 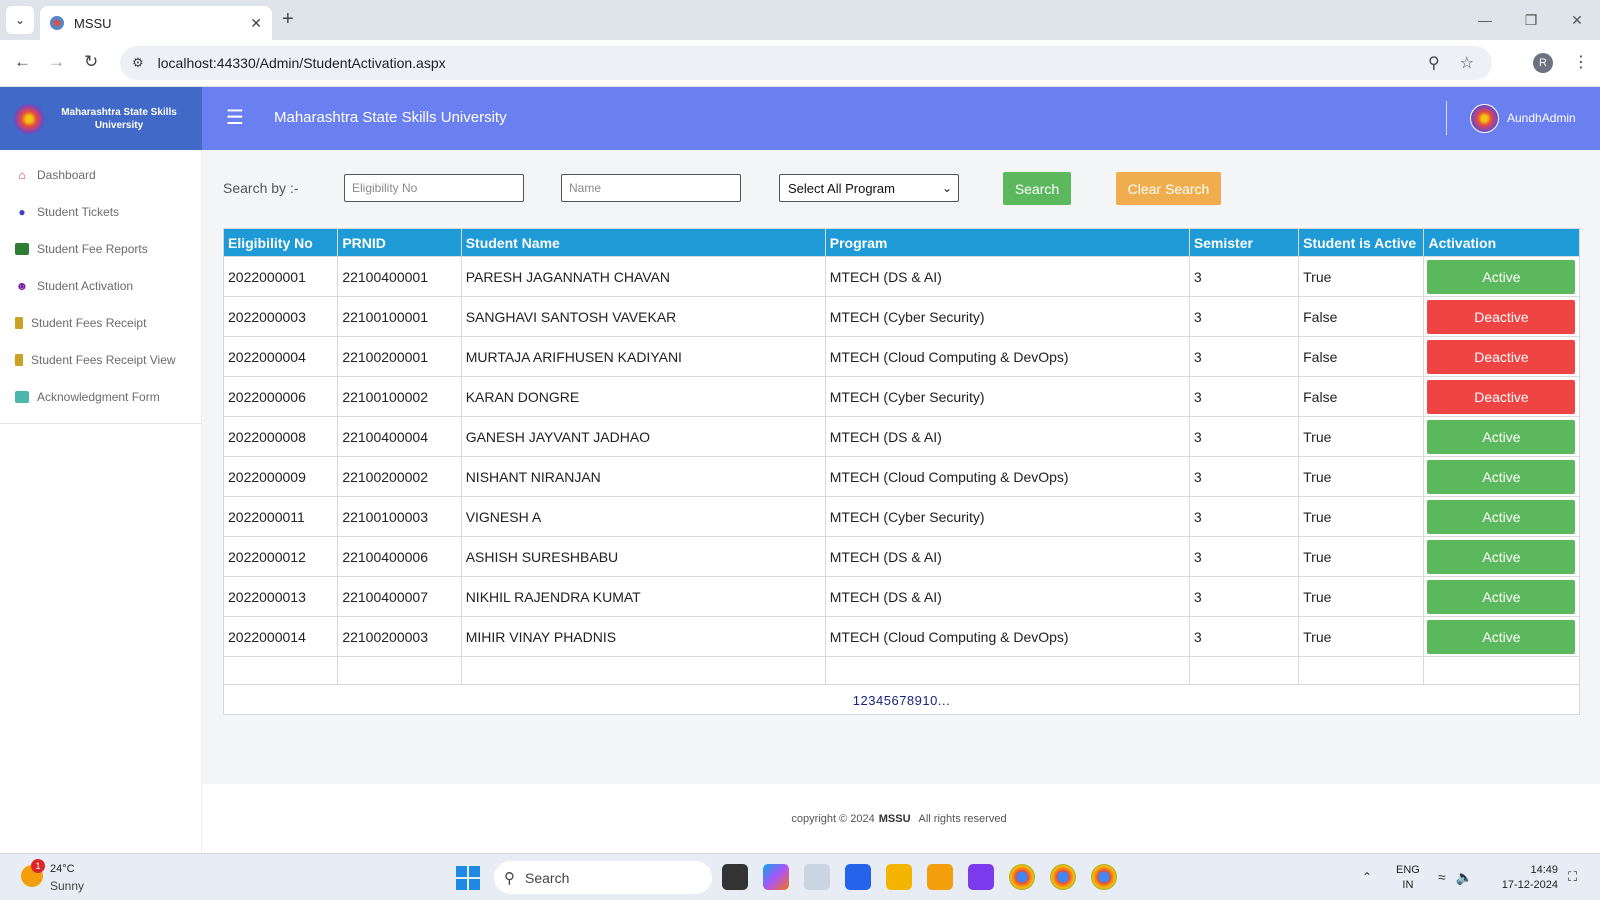 I want to click on language-indicator: ENG IN, so click(x=1408, y=878).